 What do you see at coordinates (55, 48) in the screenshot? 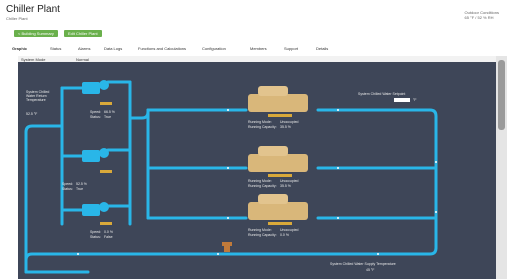
I see `tab-status: Status` at bounding box center [55, 48].